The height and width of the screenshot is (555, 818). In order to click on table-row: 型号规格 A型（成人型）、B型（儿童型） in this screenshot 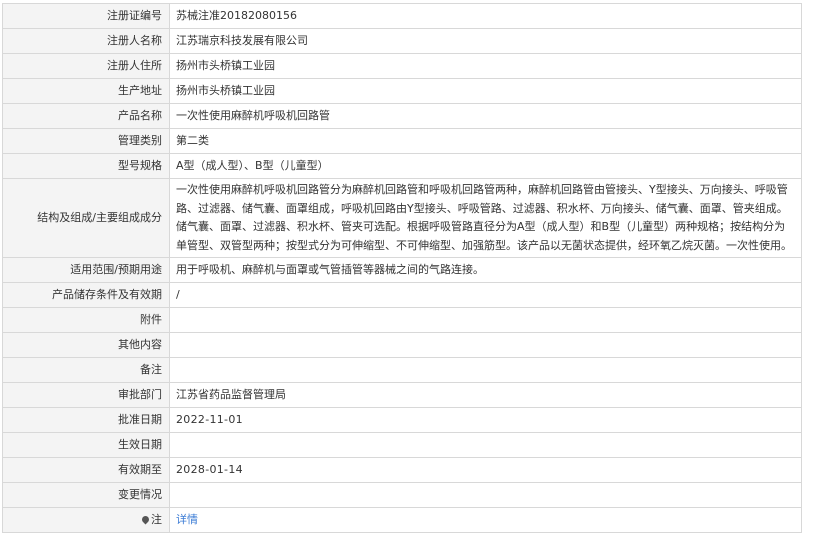, I will do `click(402, 166)`.